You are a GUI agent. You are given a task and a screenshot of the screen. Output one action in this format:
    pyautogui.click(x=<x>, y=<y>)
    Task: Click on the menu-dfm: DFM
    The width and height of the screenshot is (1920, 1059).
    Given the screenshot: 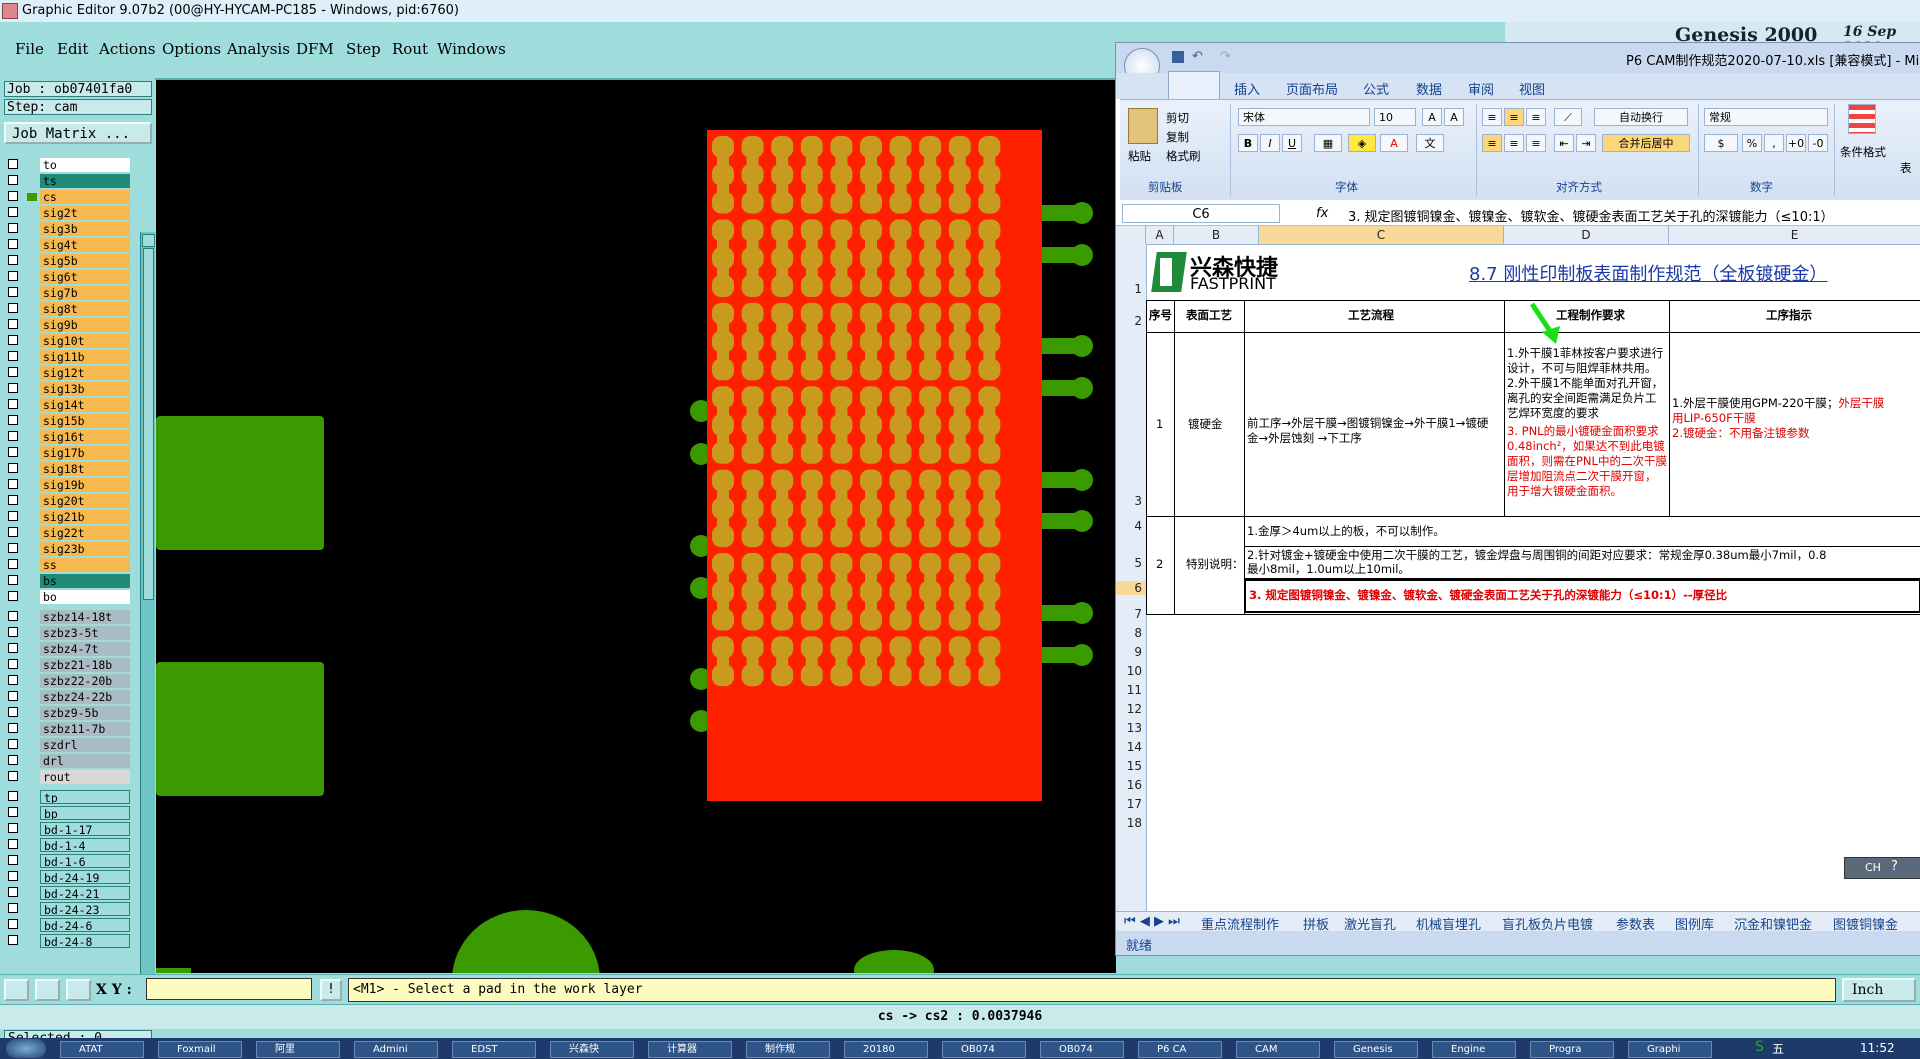 What is the action you would take?
    pyautogui.click(x=315, y=49)
    